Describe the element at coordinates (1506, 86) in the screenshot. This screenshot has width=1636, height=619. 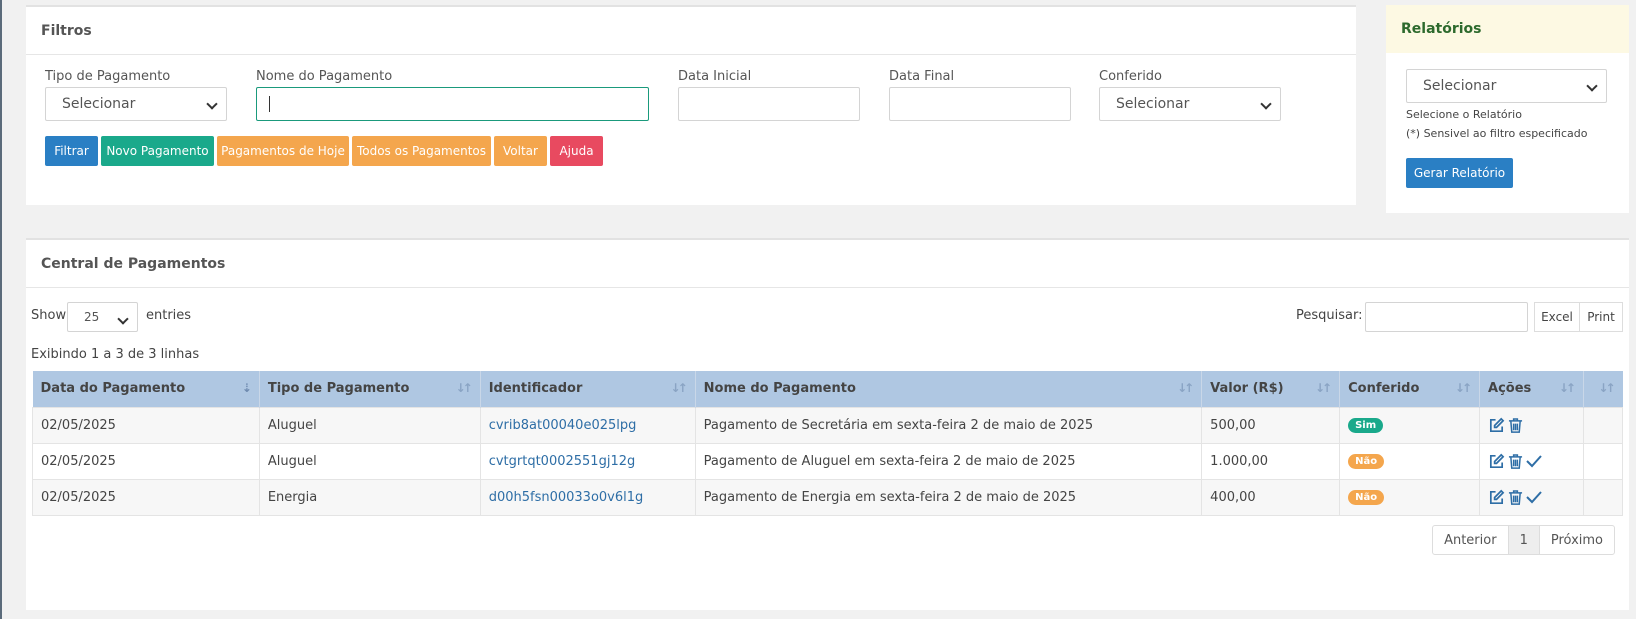
I see `relatorio-select: Selecionar` at that location.